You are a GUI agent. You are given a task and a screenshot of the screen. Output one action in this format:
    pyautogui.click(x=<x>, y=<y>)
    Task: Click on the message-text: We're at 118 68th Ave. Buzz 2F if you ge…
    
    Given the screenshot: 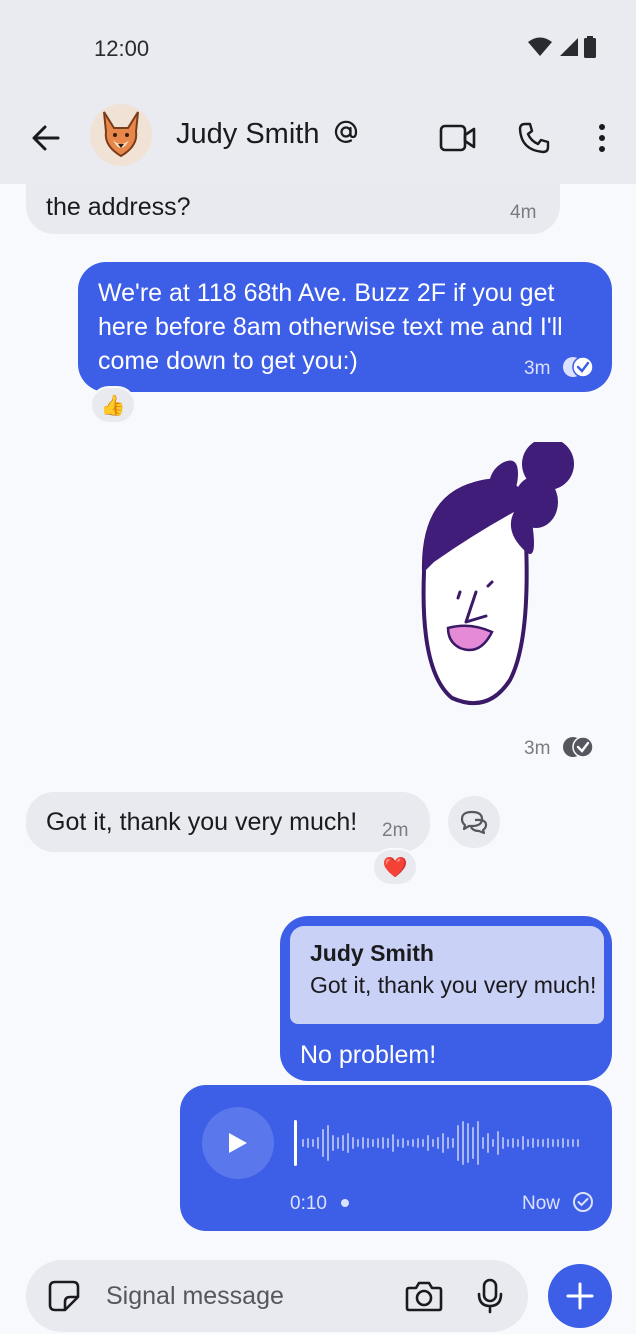 What is the action you would take?
    pyautogui.click(x=330, y=327)
    